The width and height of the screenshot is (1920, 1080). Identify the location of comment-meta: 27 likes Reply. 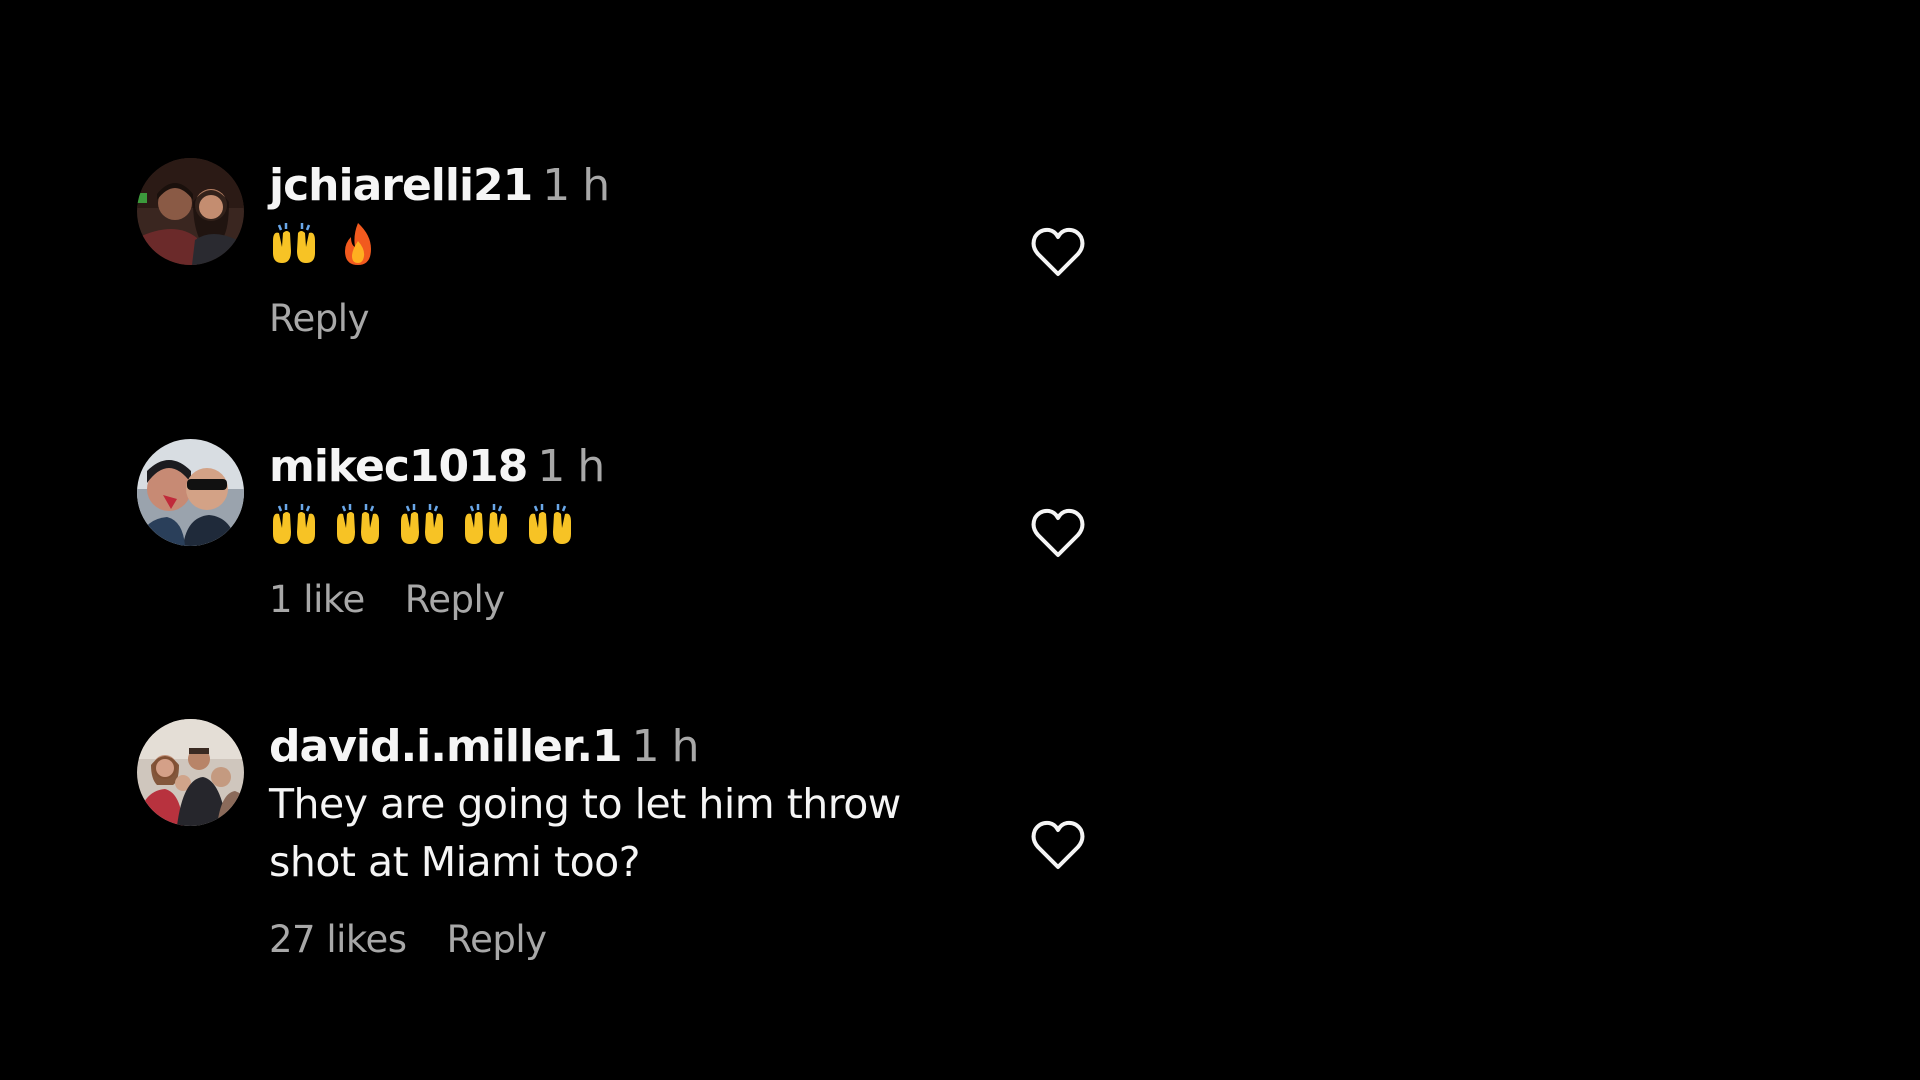
(619, 940).